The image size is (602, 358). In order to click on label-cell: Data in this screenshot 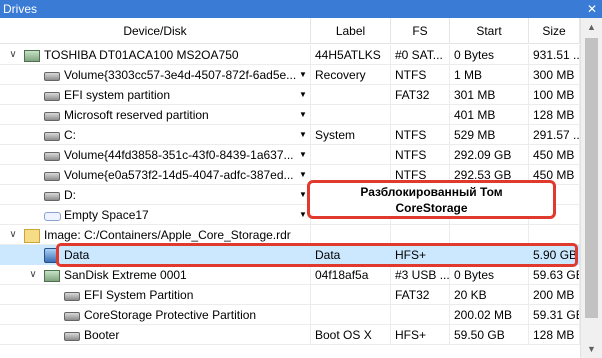, I will do `click(351, 255)`.